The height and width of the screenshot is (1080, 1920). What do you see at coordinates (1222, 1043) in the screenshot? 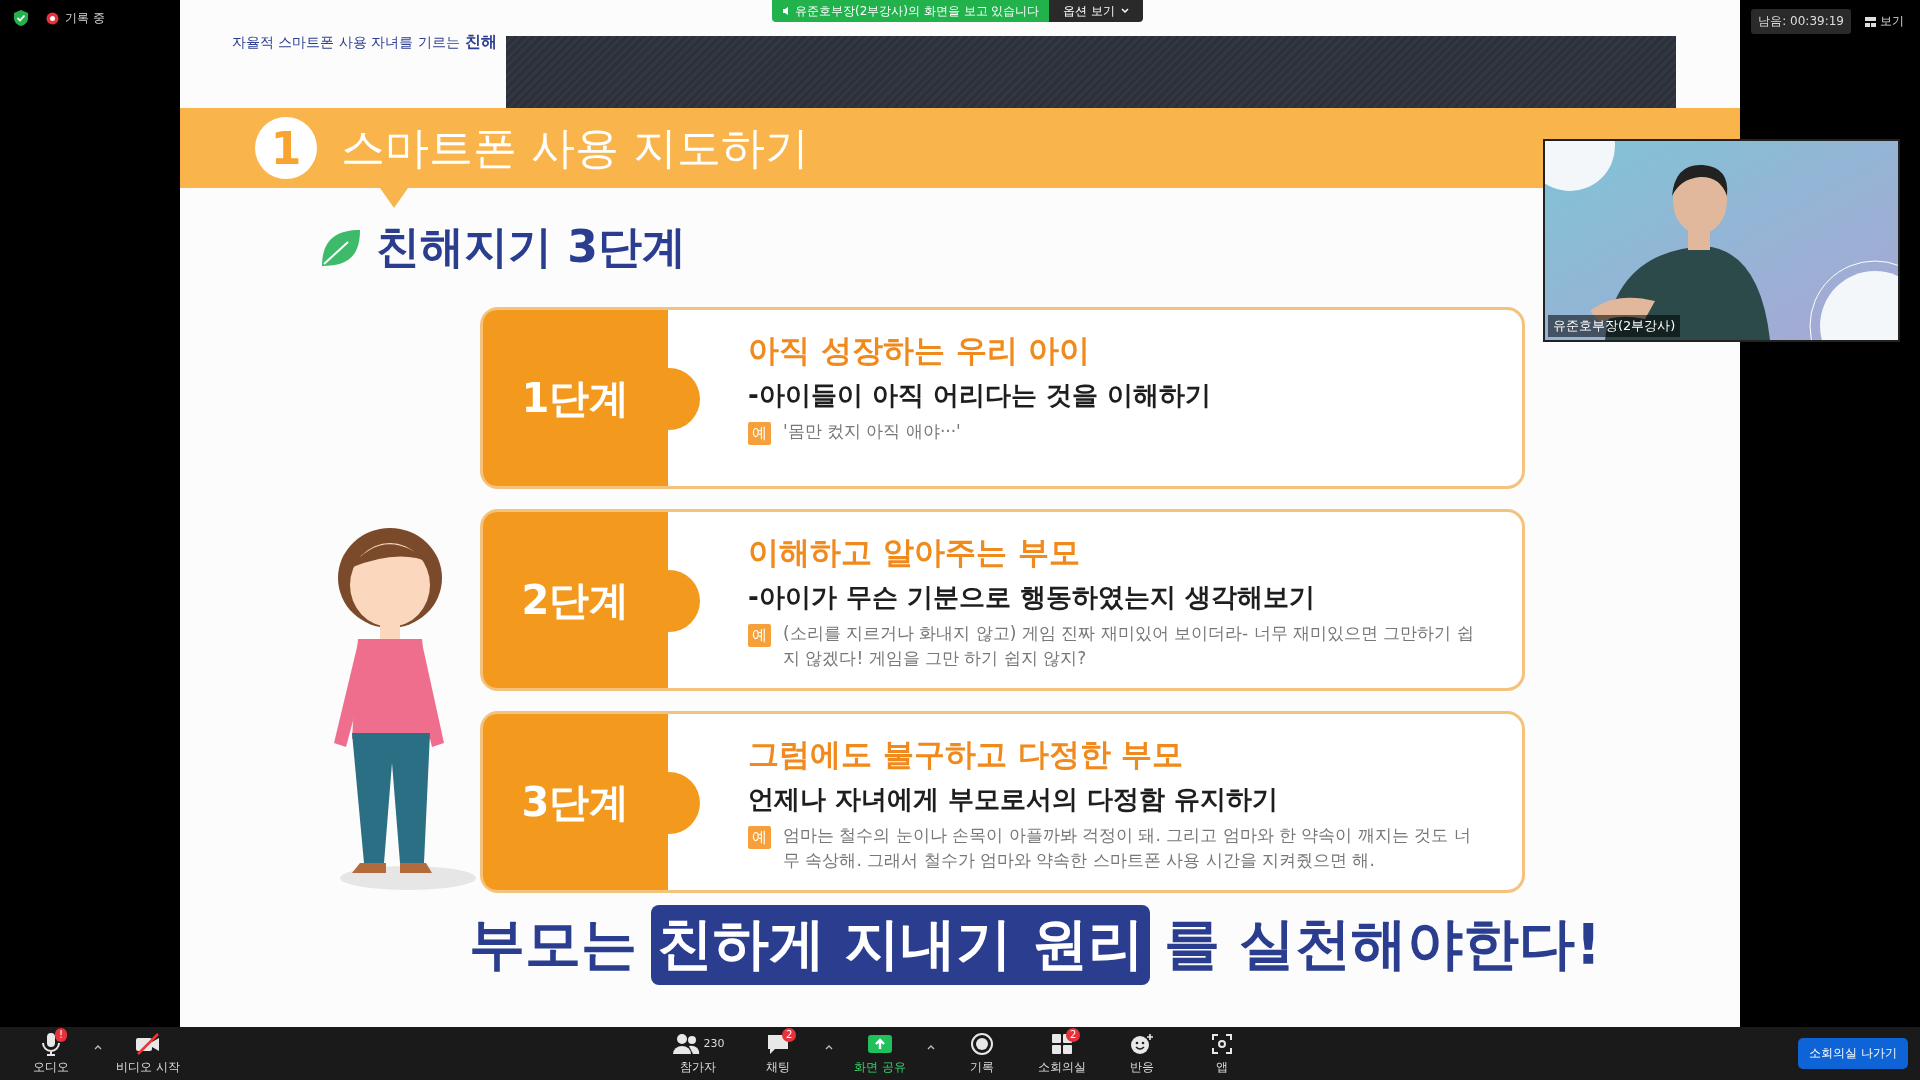
I see `apps-icon` at bounding box center [1222, 1043].